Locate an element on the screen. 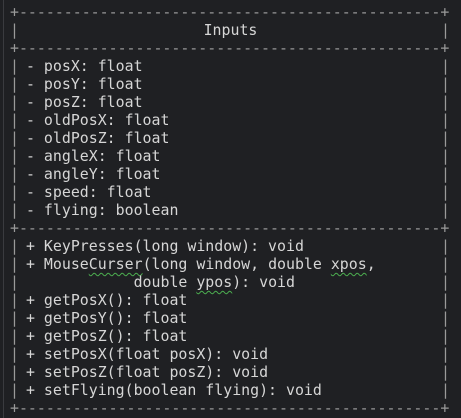 This screenshot has height=418, width=461. class-name-row: | | Inputs is located at coordinates (230, 30).